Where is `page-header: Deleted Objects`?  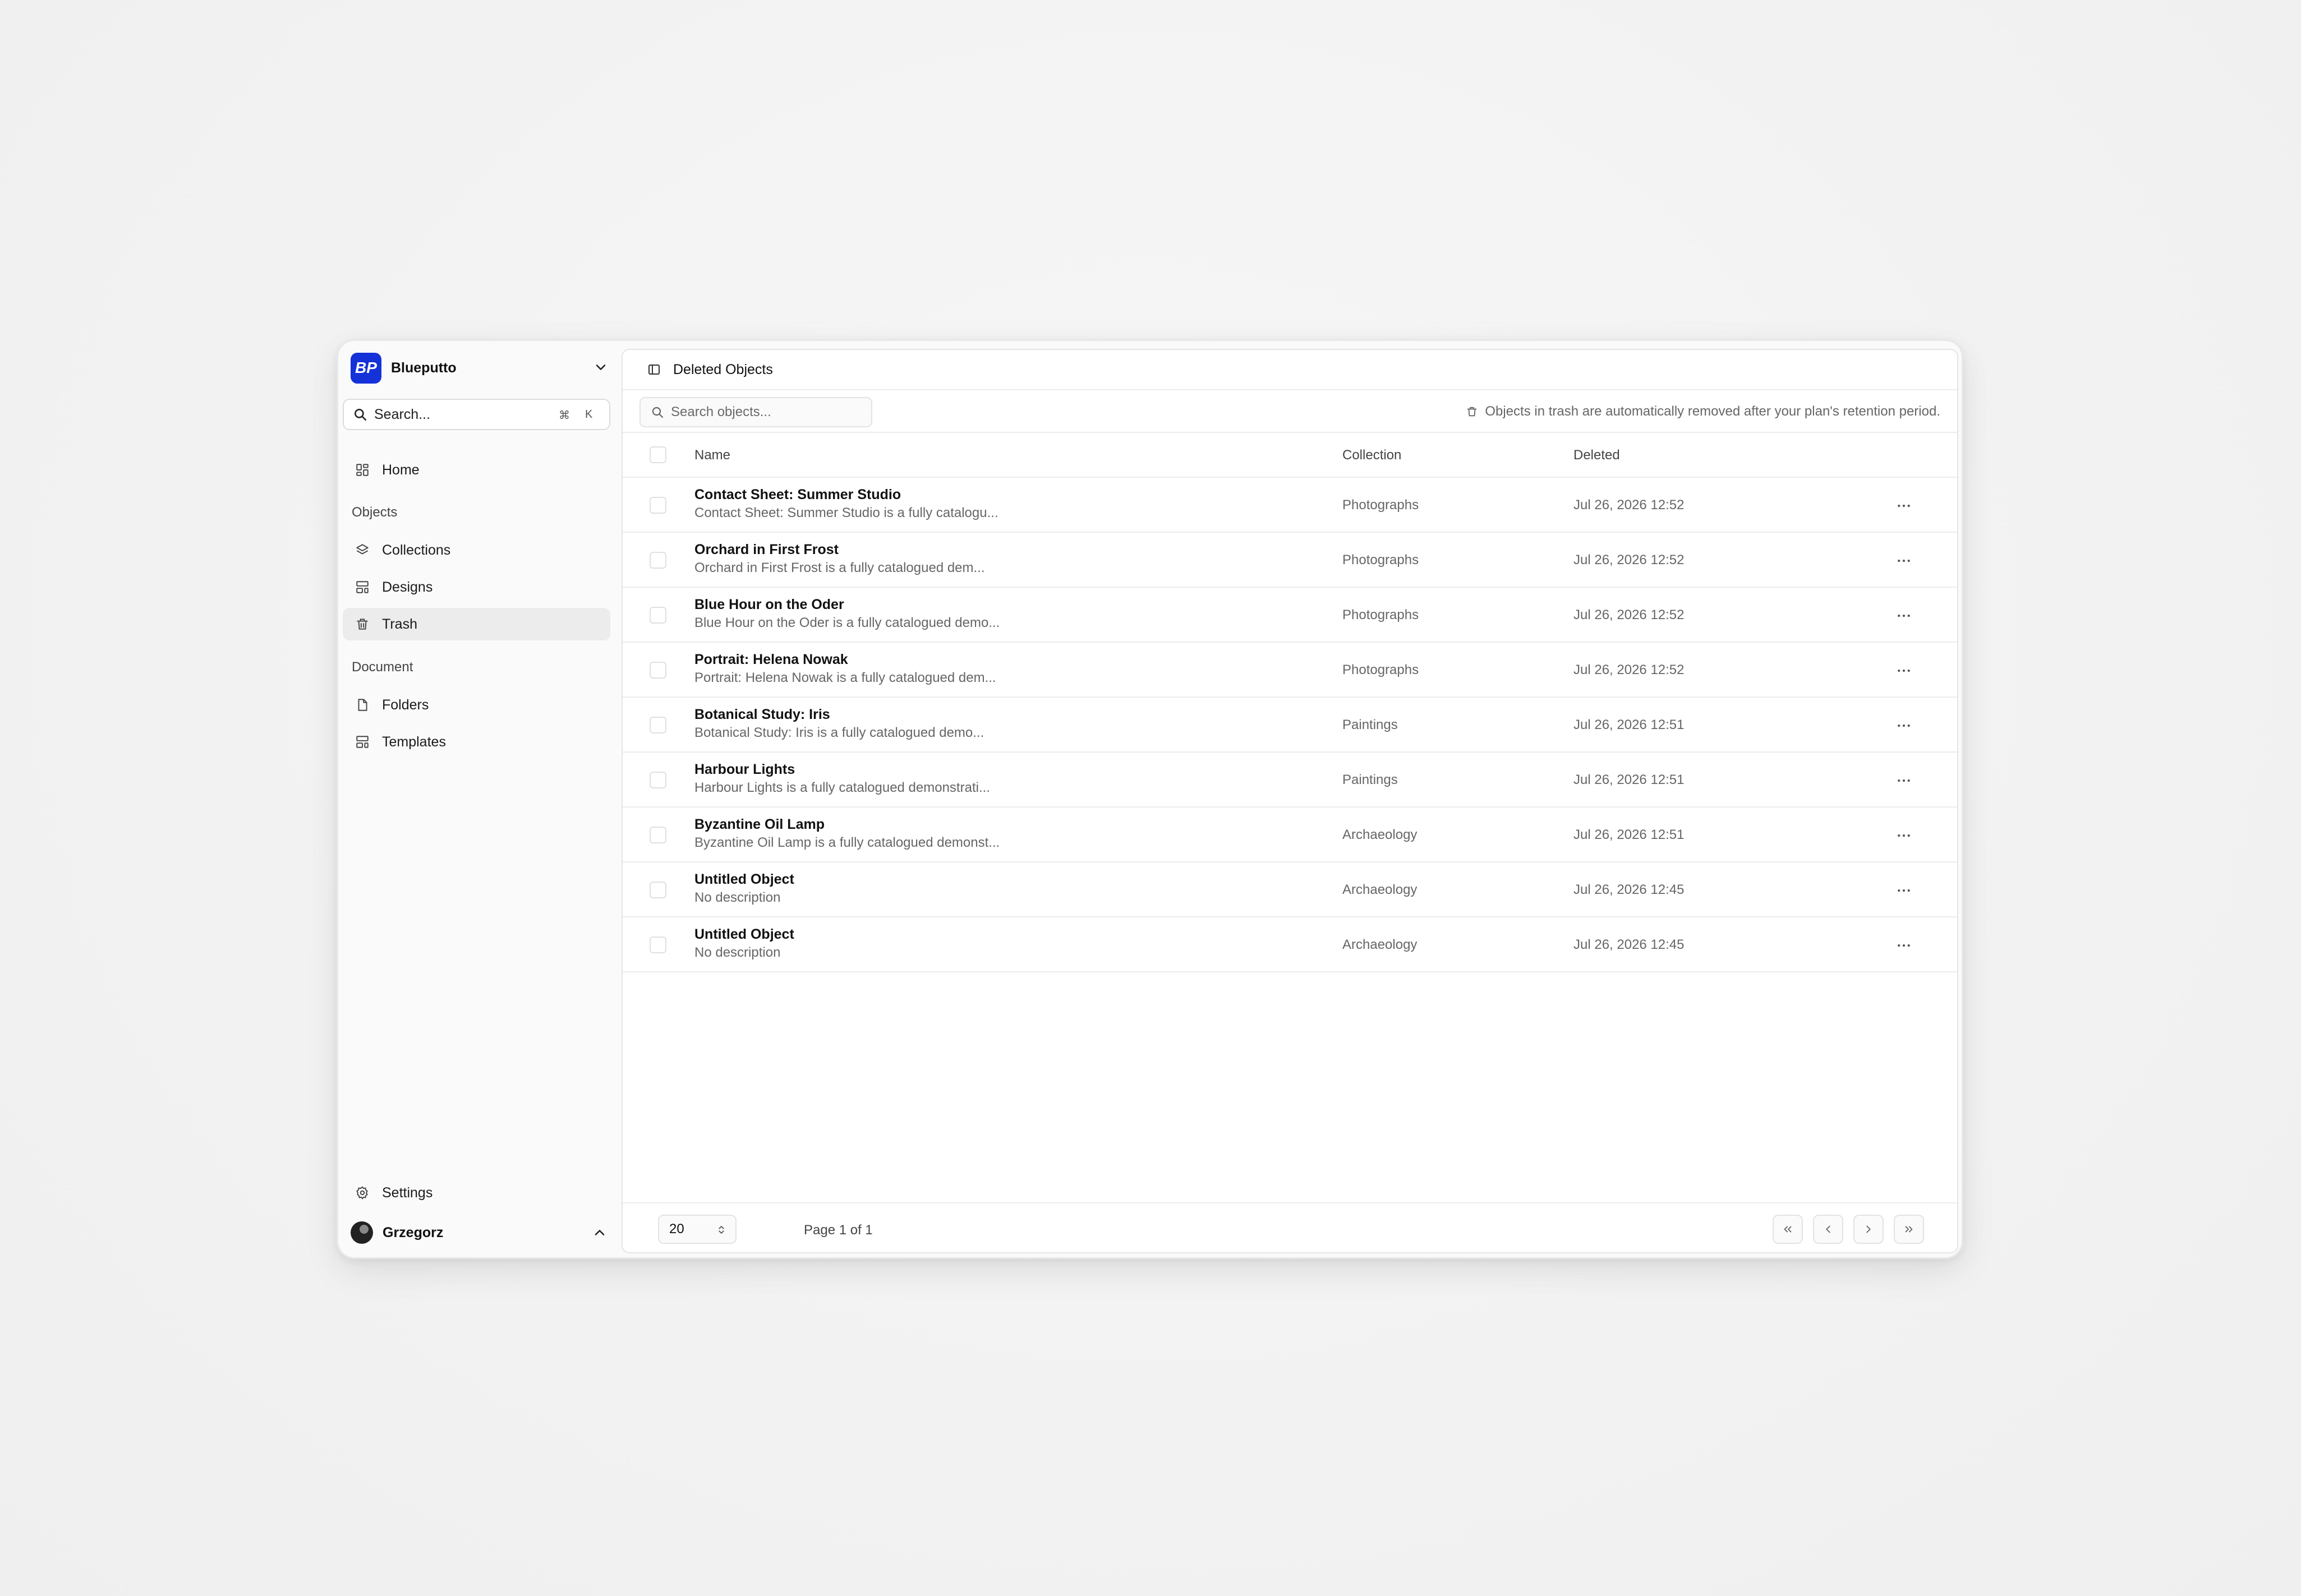 page-header: Deleted Objects is located at coordinates (1290, 370).